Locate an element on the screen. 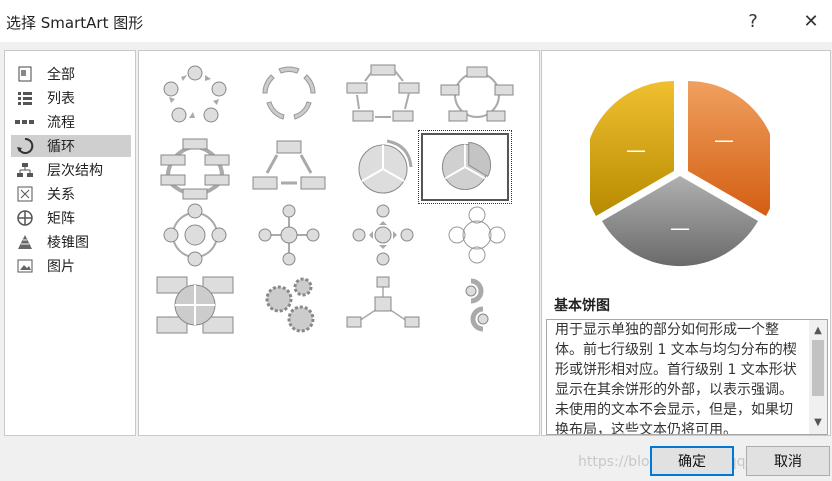  help-button: ? is located at coordinates (753, 21).